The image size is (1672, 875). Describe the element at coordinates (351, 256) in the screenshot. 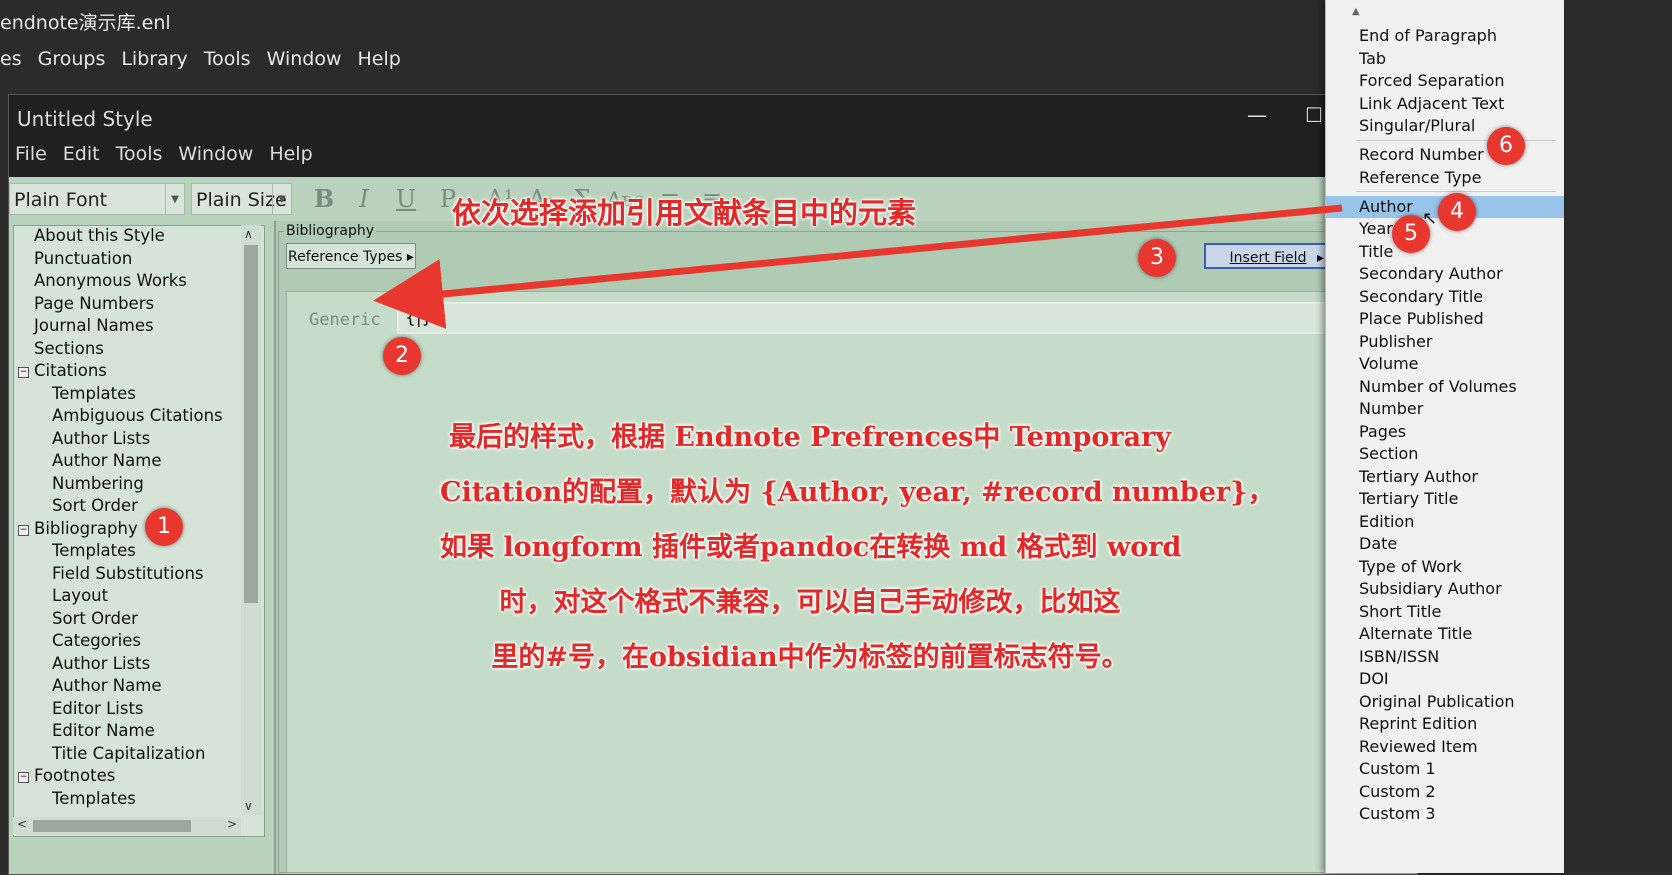

I see `reference-types-button: Reference Types ▸` at that location.